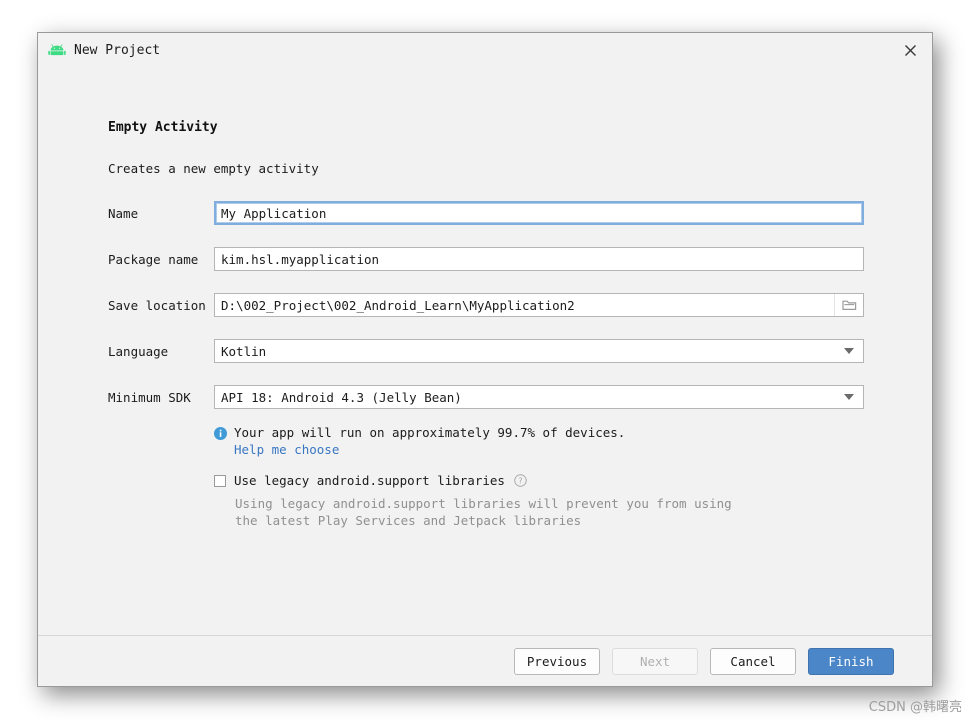 The width and height of the screenshot is (972, 721). I want to click on form-row-package-name: Package name, so click(486, 259).